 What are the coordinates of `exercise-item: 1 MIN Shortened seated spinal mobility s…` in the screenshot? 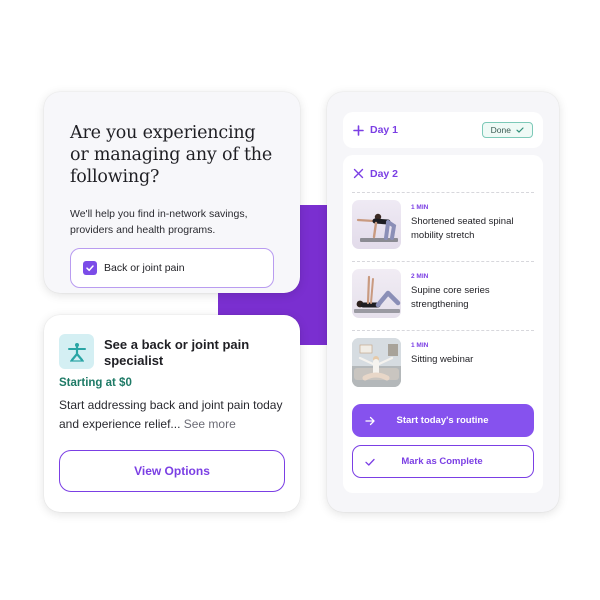 It's located at (443, 227).